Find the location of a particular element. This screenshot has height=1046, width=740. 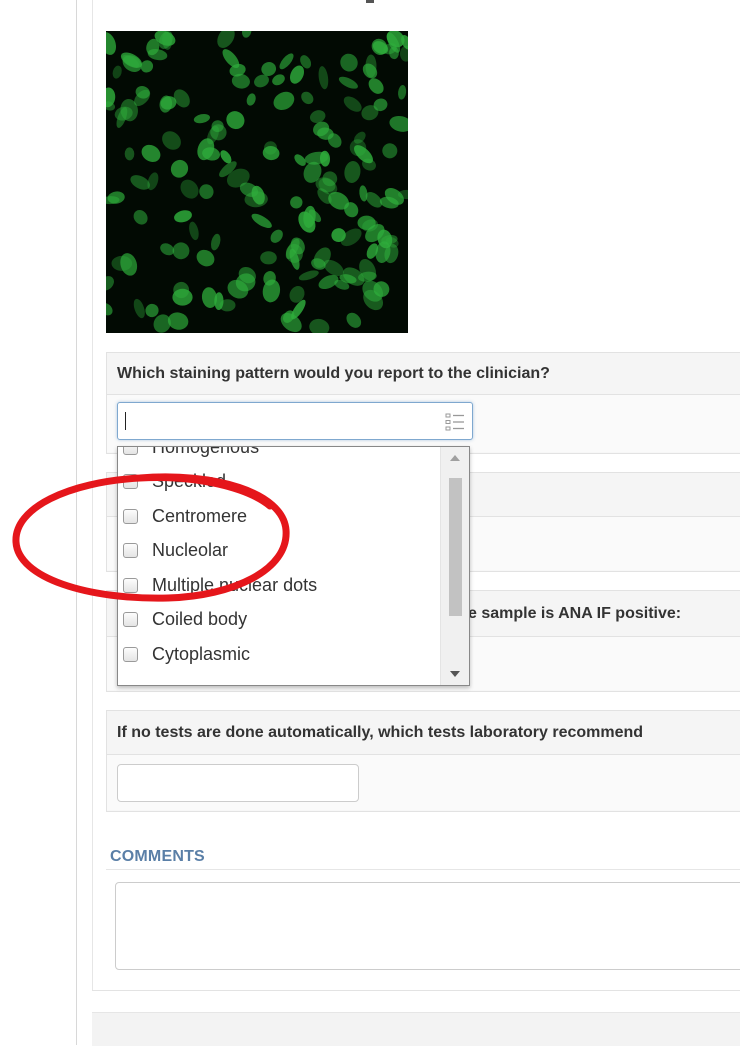

option-multiple-nuclear-dots: Multiple nuclear dots is located at coordinates (279, 585).